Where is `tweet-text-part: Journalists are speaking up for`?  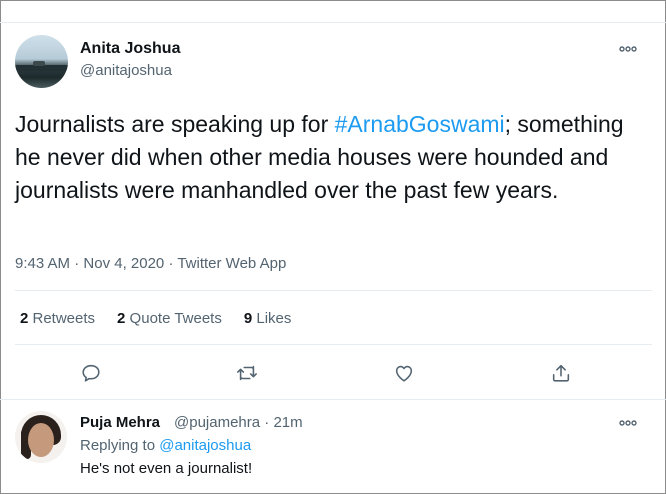 tweet-text-part: Journalists are speaking up for is located at coordinates (175, 124).